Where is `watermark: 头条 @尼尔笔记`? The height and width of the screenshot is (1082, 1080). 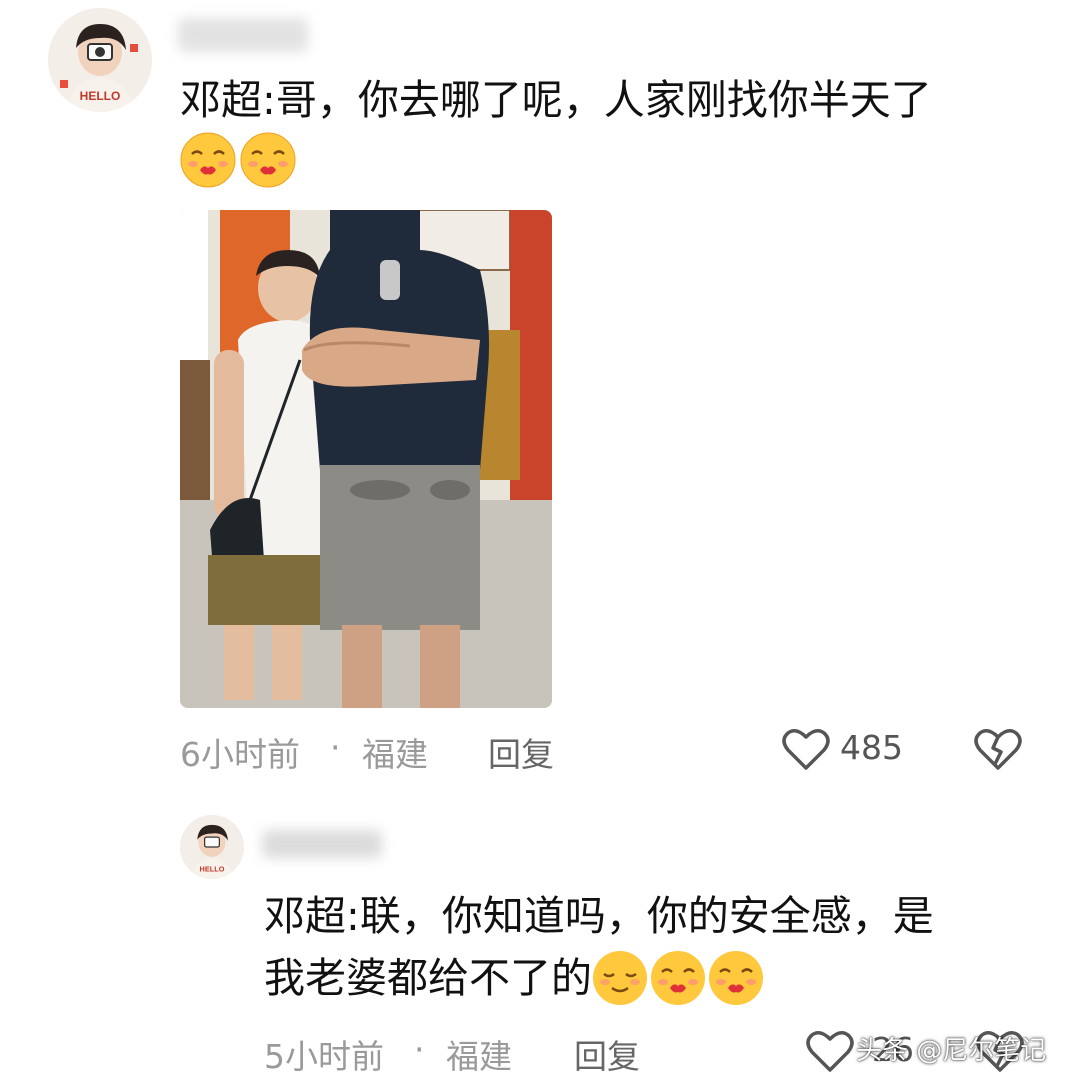
watermark: 头条 @尼尔笔记 is located at coordinates (951, 1051).